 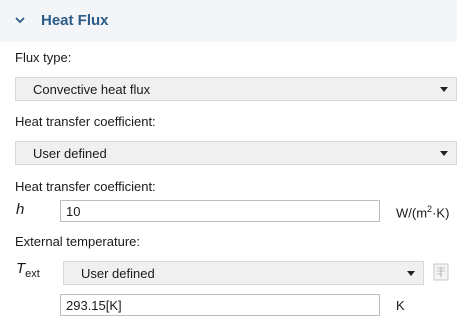 I want to click on flux-type-value: Convective heat flux, so click(x=92, y=89).